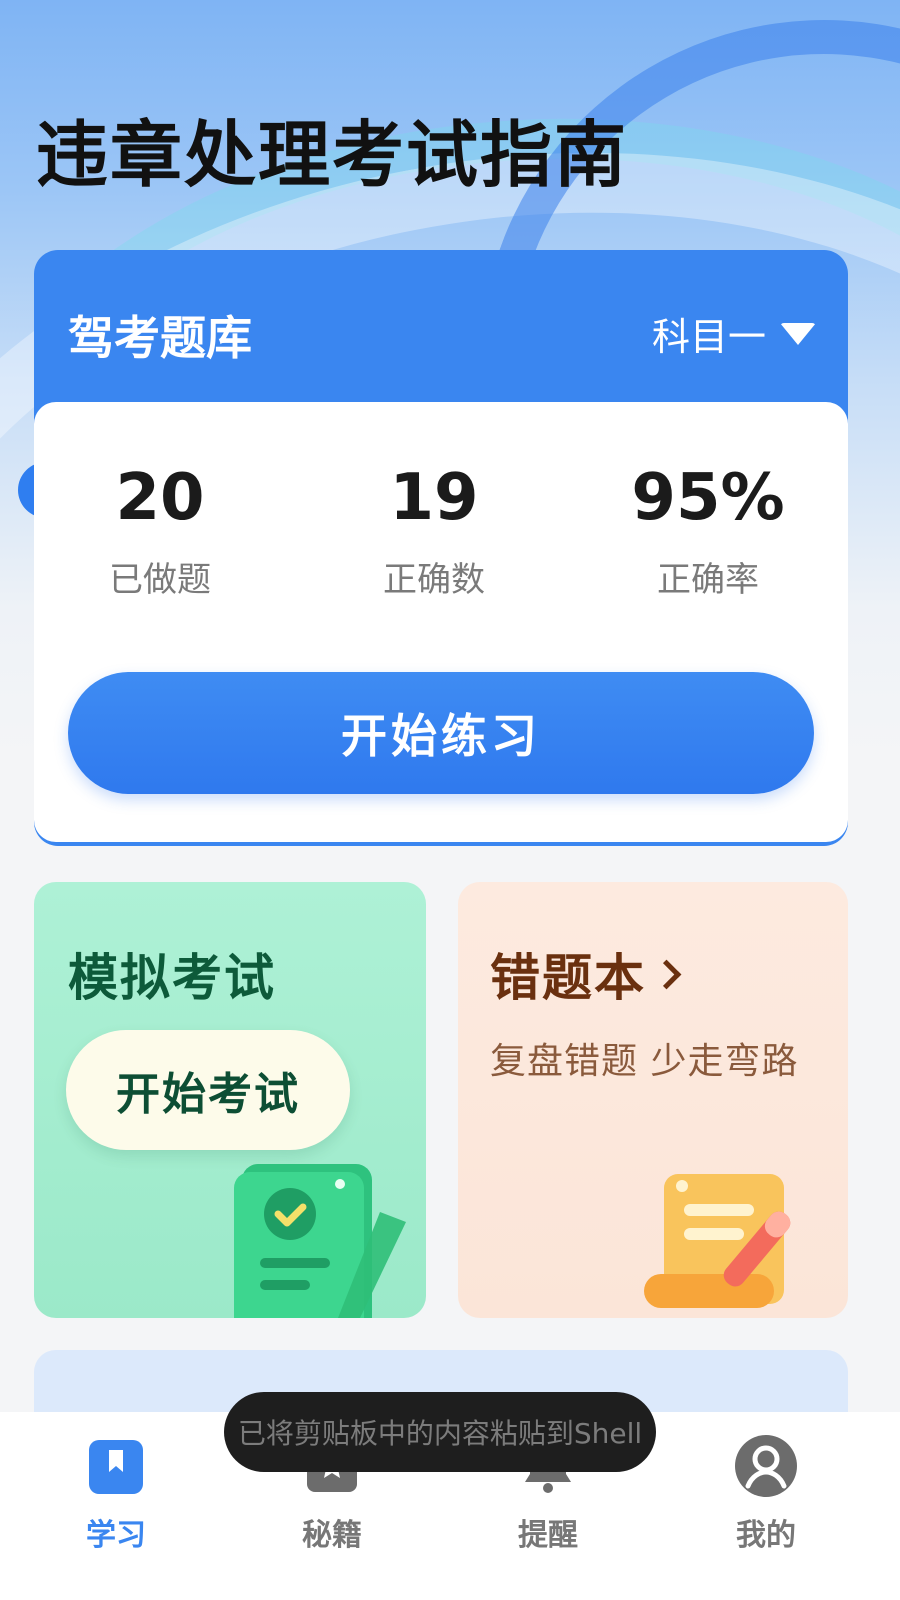 The height and width of the screenshot is (1600, 900). What do you see at coordinates (116, 1467) in the screenshot?
I see `bookmark-icon` at bounding box center [116, 1467].